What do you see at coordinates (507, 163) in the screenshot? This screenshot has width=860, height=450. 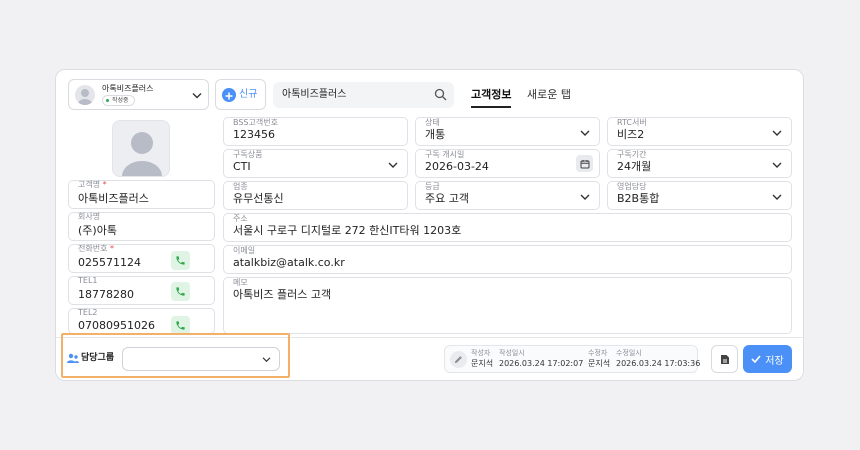 I see `start-date-field: 구독 개시일 2026-03-24` at bounding box center [507, 163].